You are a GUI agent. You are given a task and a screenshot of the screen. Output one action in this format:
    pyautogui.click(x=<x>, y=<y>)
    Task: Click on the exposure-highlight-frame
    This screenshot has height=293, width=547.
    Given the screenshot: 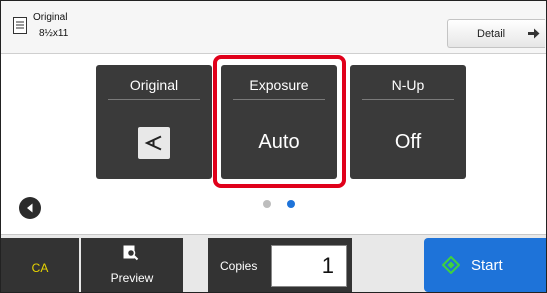 What is the action you would take?
    pyautogui.click(x=279, y=121)
    